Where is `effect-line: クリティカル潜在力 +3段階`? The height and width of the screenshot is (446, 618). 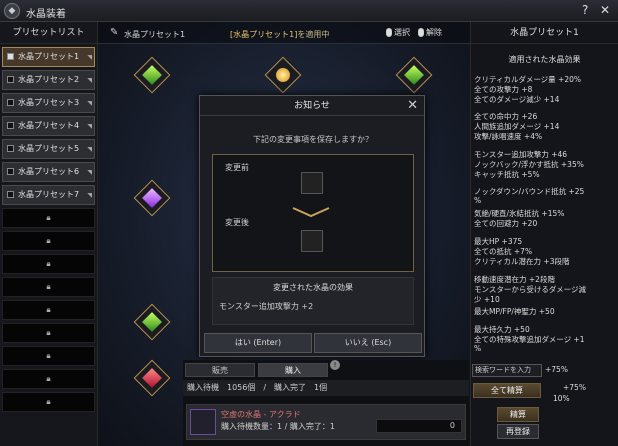 effect-line: クリティカル潜在力 +3段階 is located at coordinates (522, 261).